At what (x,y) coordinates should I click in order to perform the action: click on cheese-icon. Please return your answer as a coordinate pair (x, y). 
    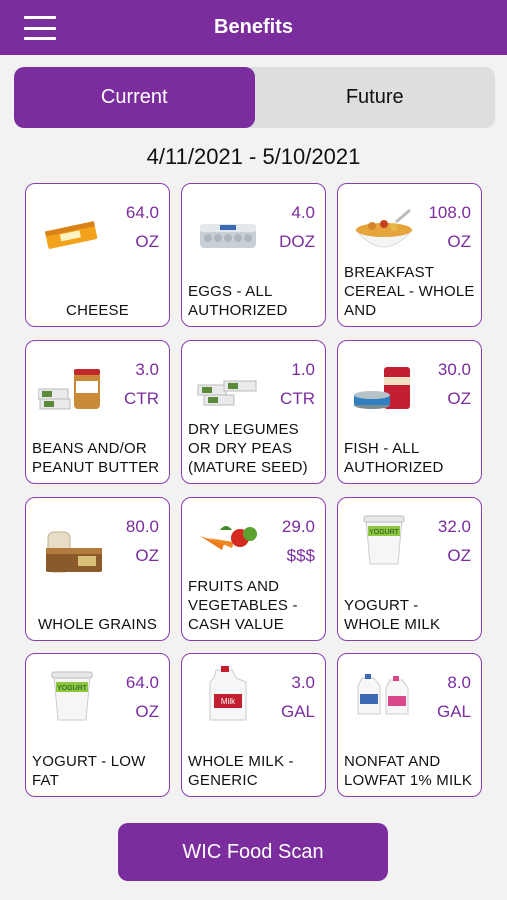
    Looking at the image, I should click on (72, 234).